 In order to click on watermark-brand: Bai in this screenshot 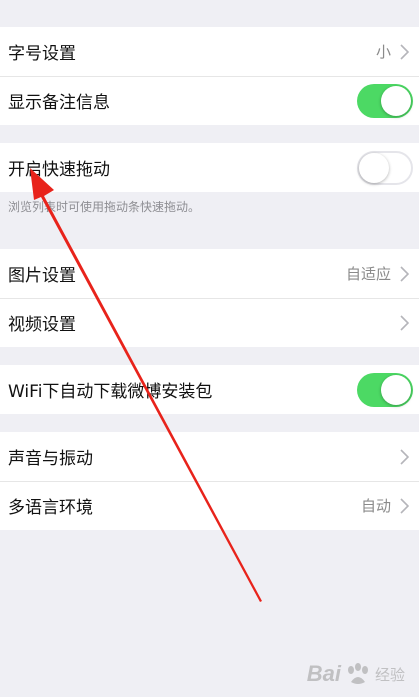, I will do `click(323, 673)`.